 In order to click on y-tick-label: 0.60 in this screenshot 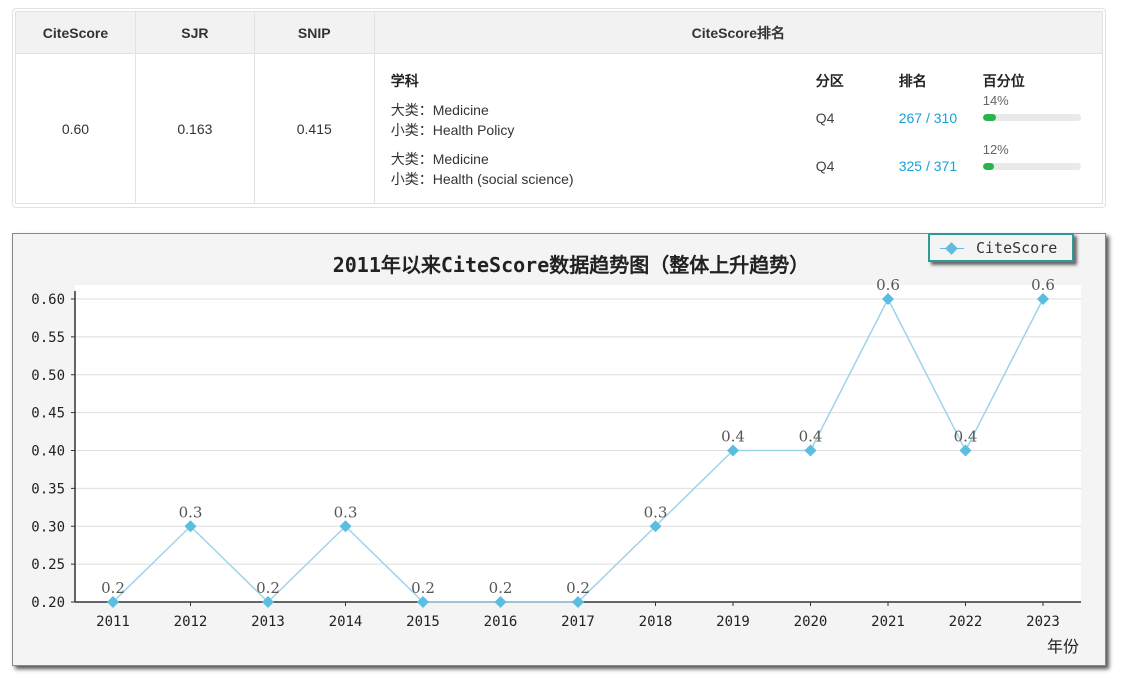, I will do `click(48, 300)`.